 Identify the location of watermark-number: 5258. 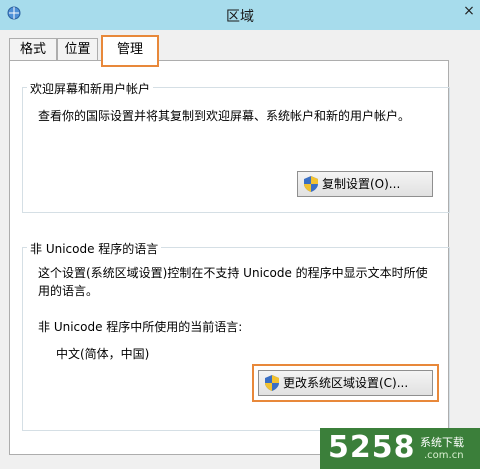
(372, 447).